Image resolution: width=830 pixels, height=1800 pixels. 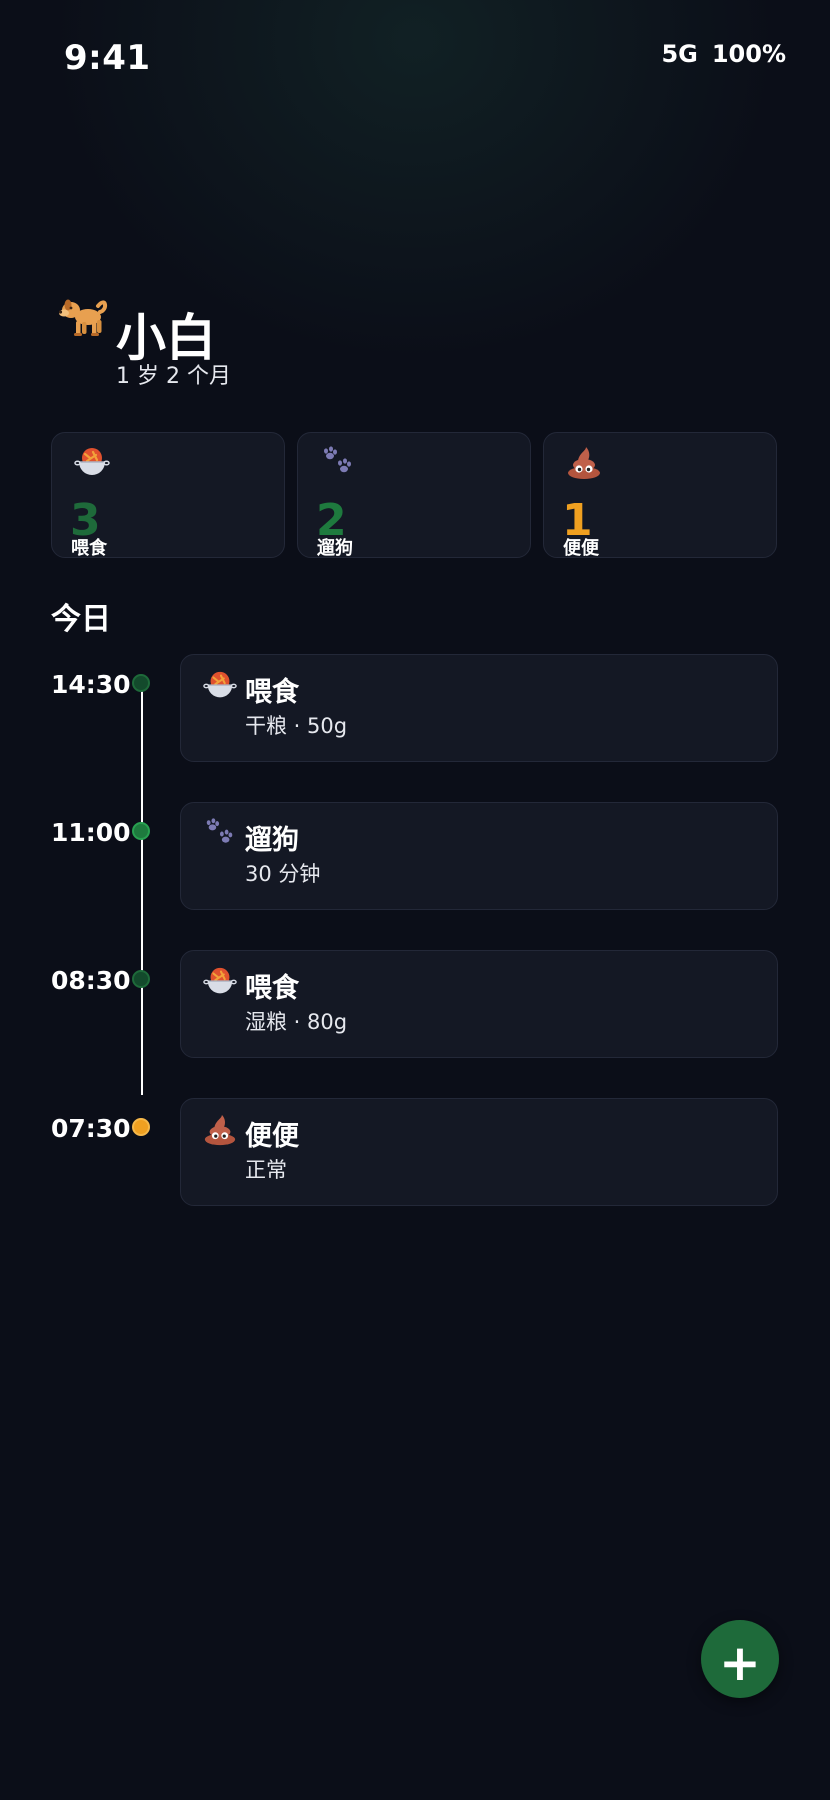 I want to click on dog-icon, so click(x=84, y=316).